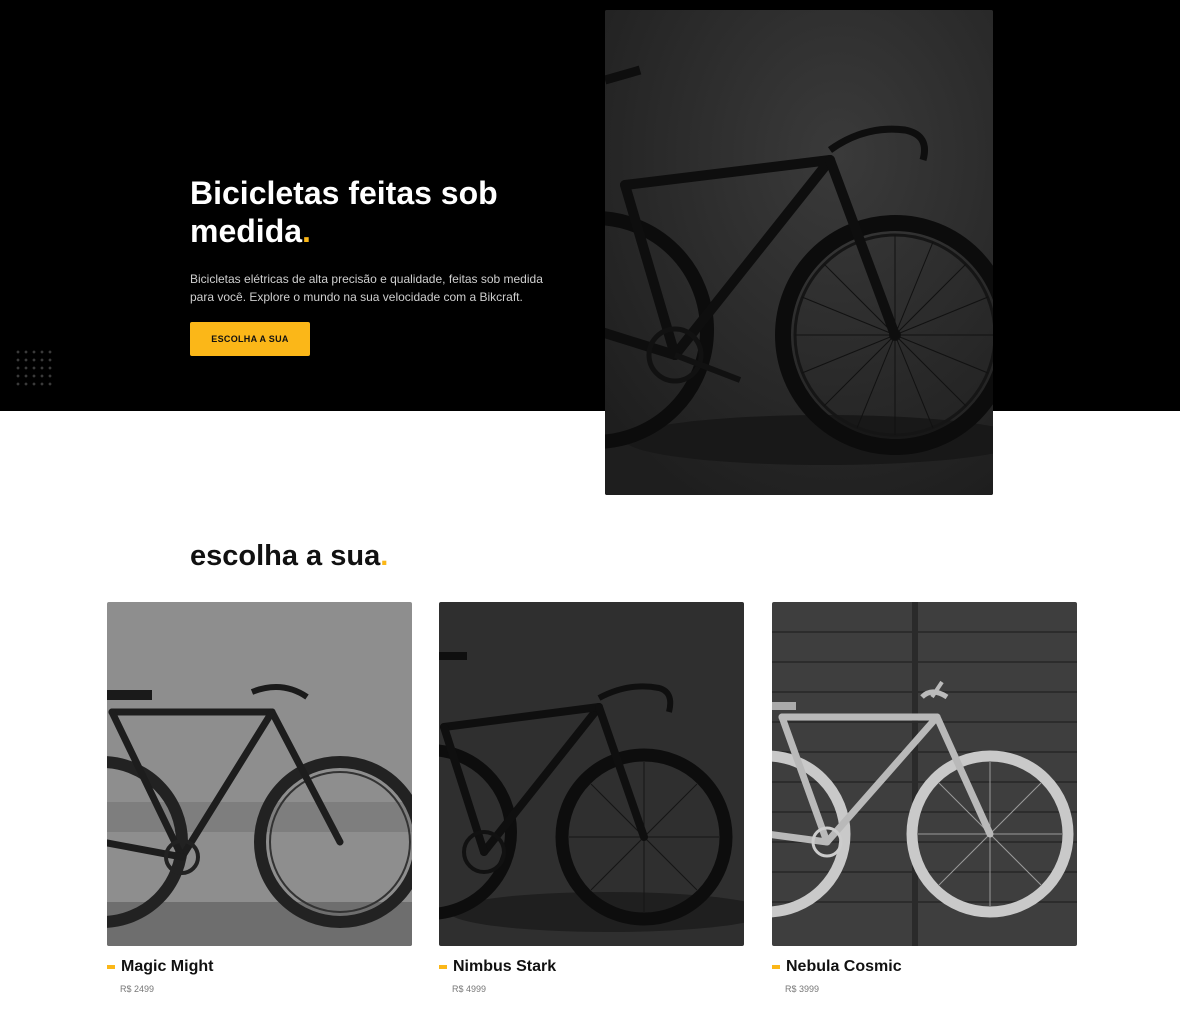 This screenshot has width=1180, height=1015. I want to click on product-card-nimbus-stark: Nimbus Stark R$ 4999, so click(591, 798).